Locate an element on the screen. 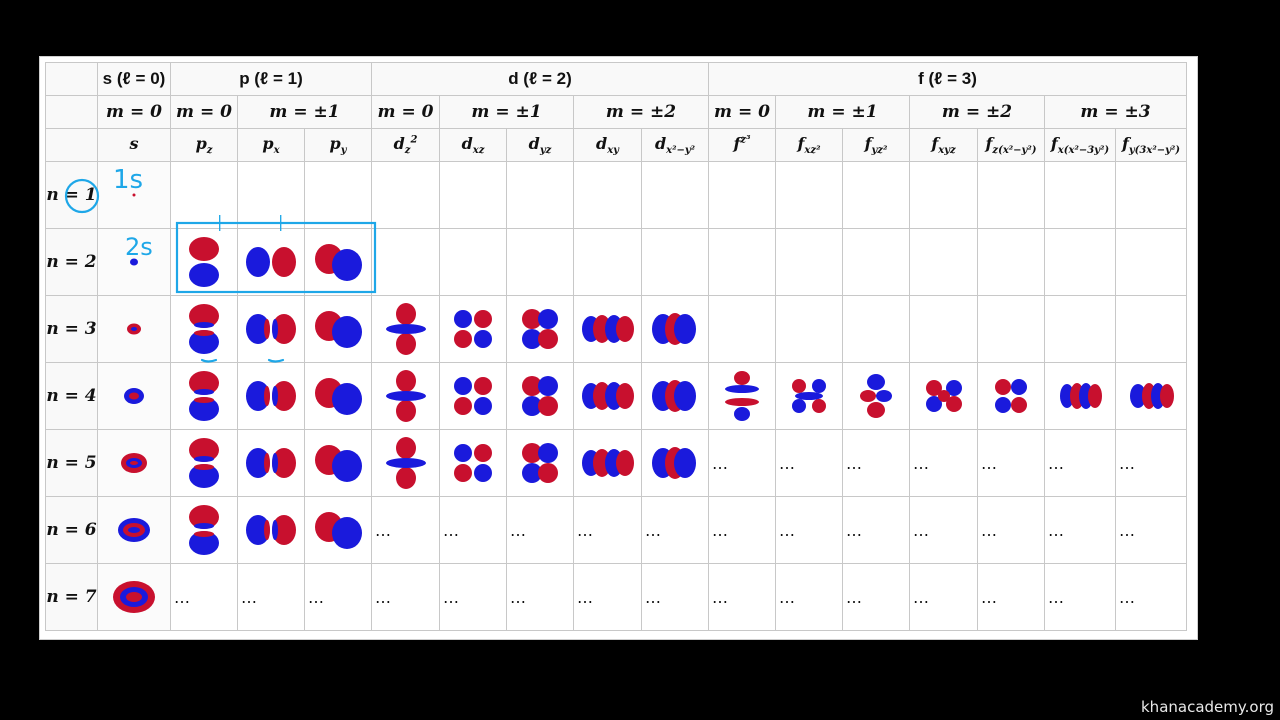 The width and height of the screenshot is (1280, 720). orbital-image-fx3 is located at coordinates (1080, 396).